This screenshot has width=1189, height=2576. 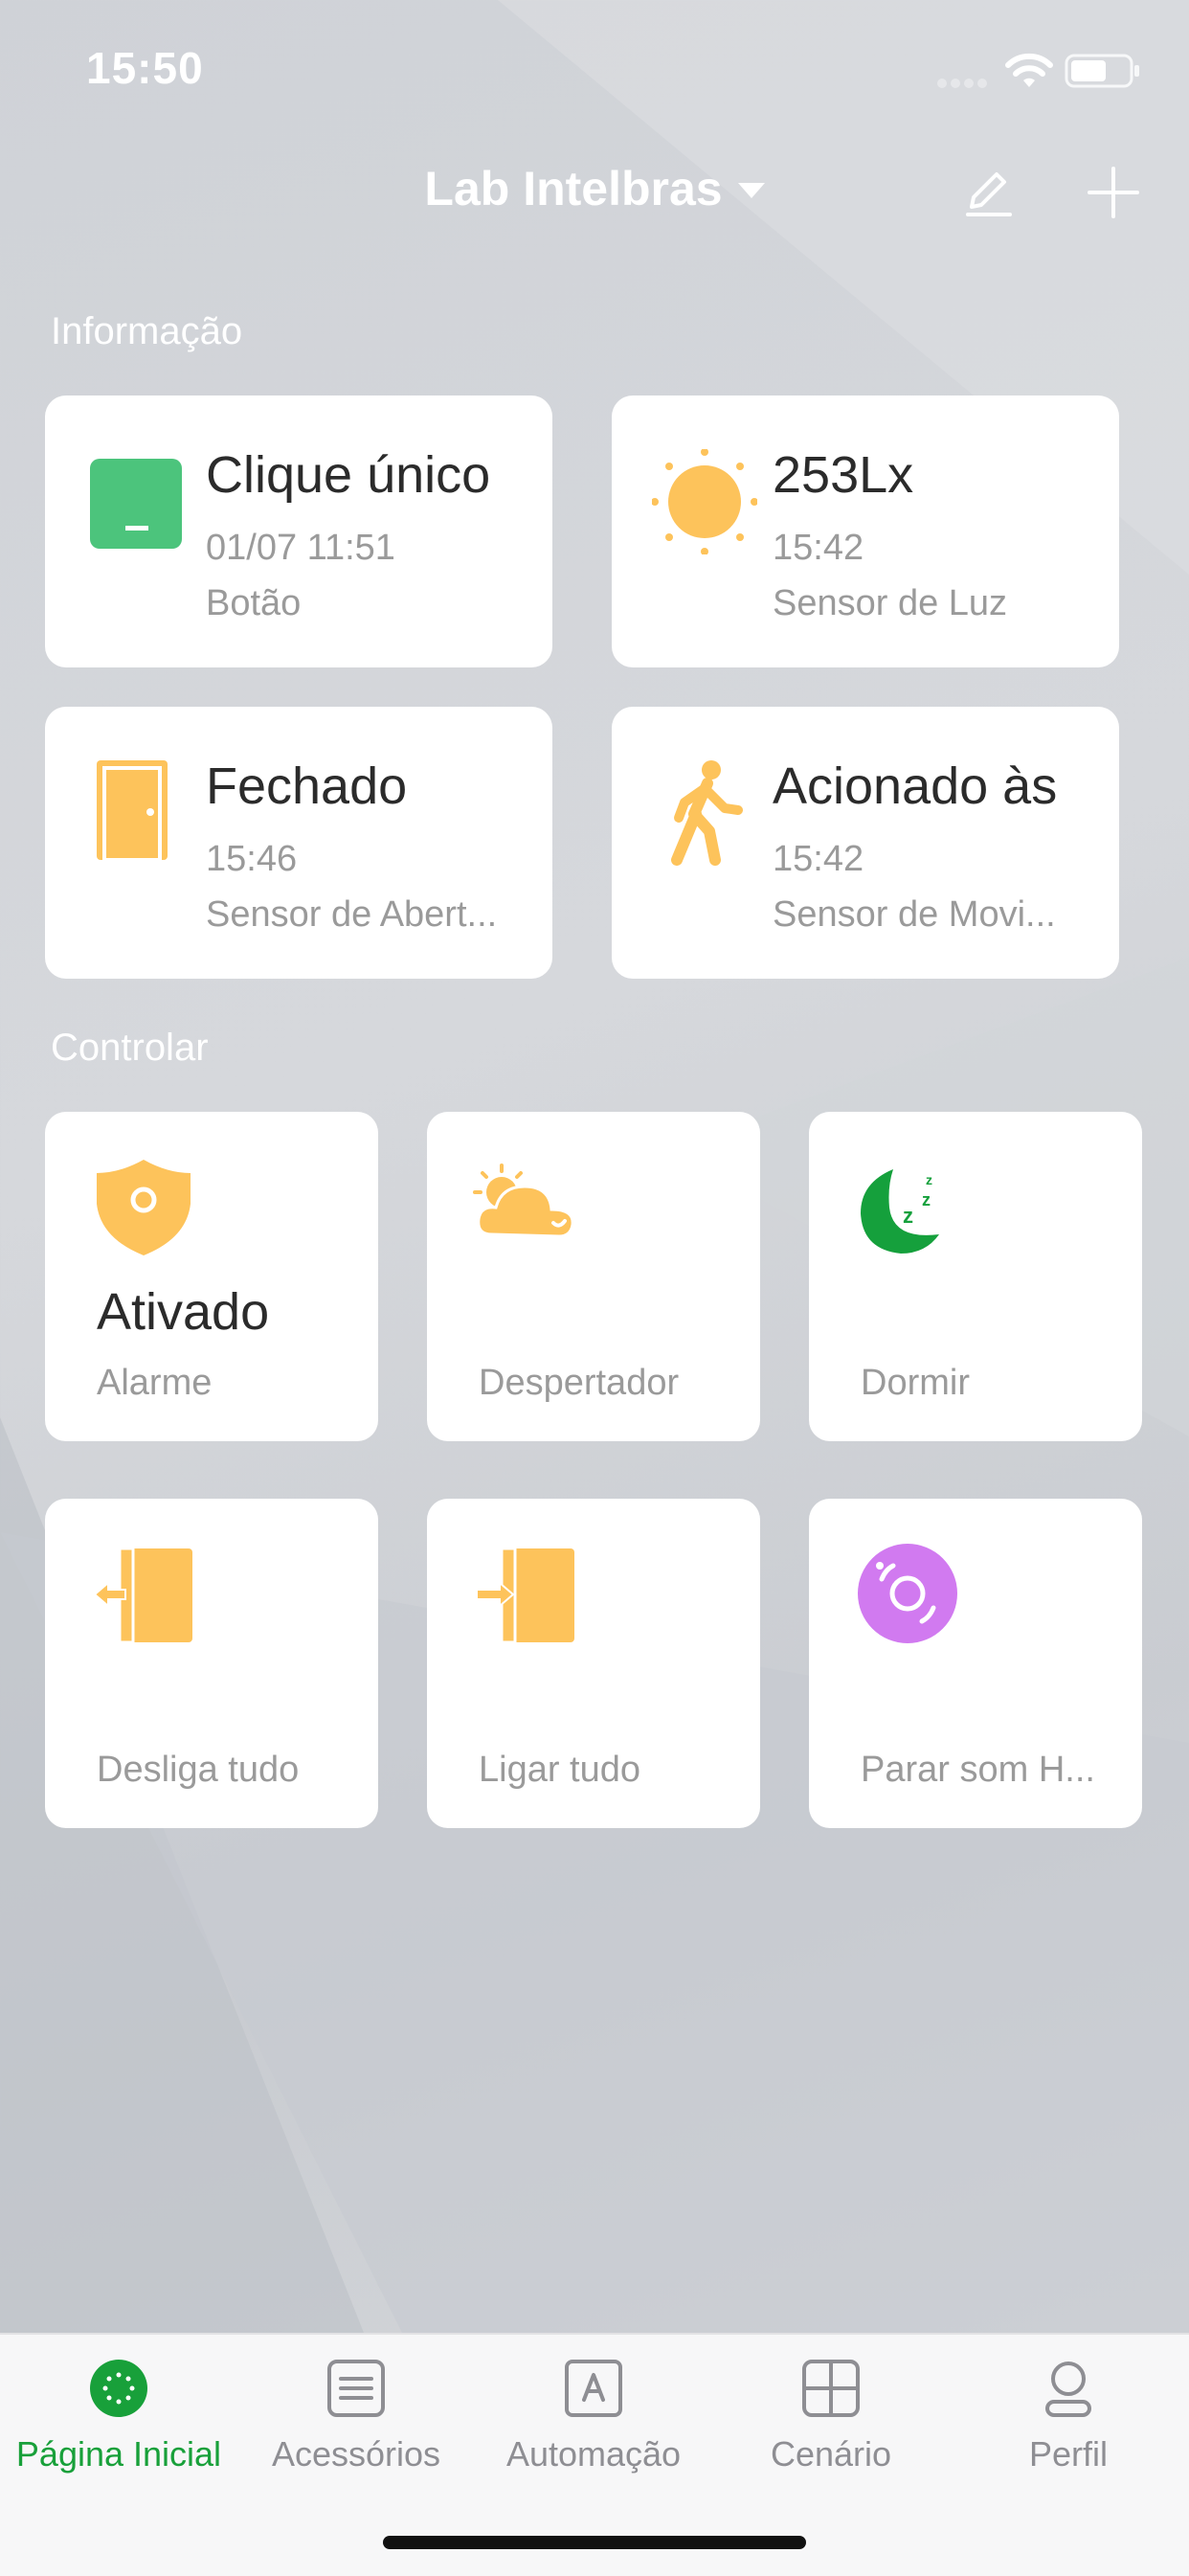 What do you see at coordinates (751, 190) in the screenshot?
I see `chevron-down-icon` at bounding box center [751, 190].